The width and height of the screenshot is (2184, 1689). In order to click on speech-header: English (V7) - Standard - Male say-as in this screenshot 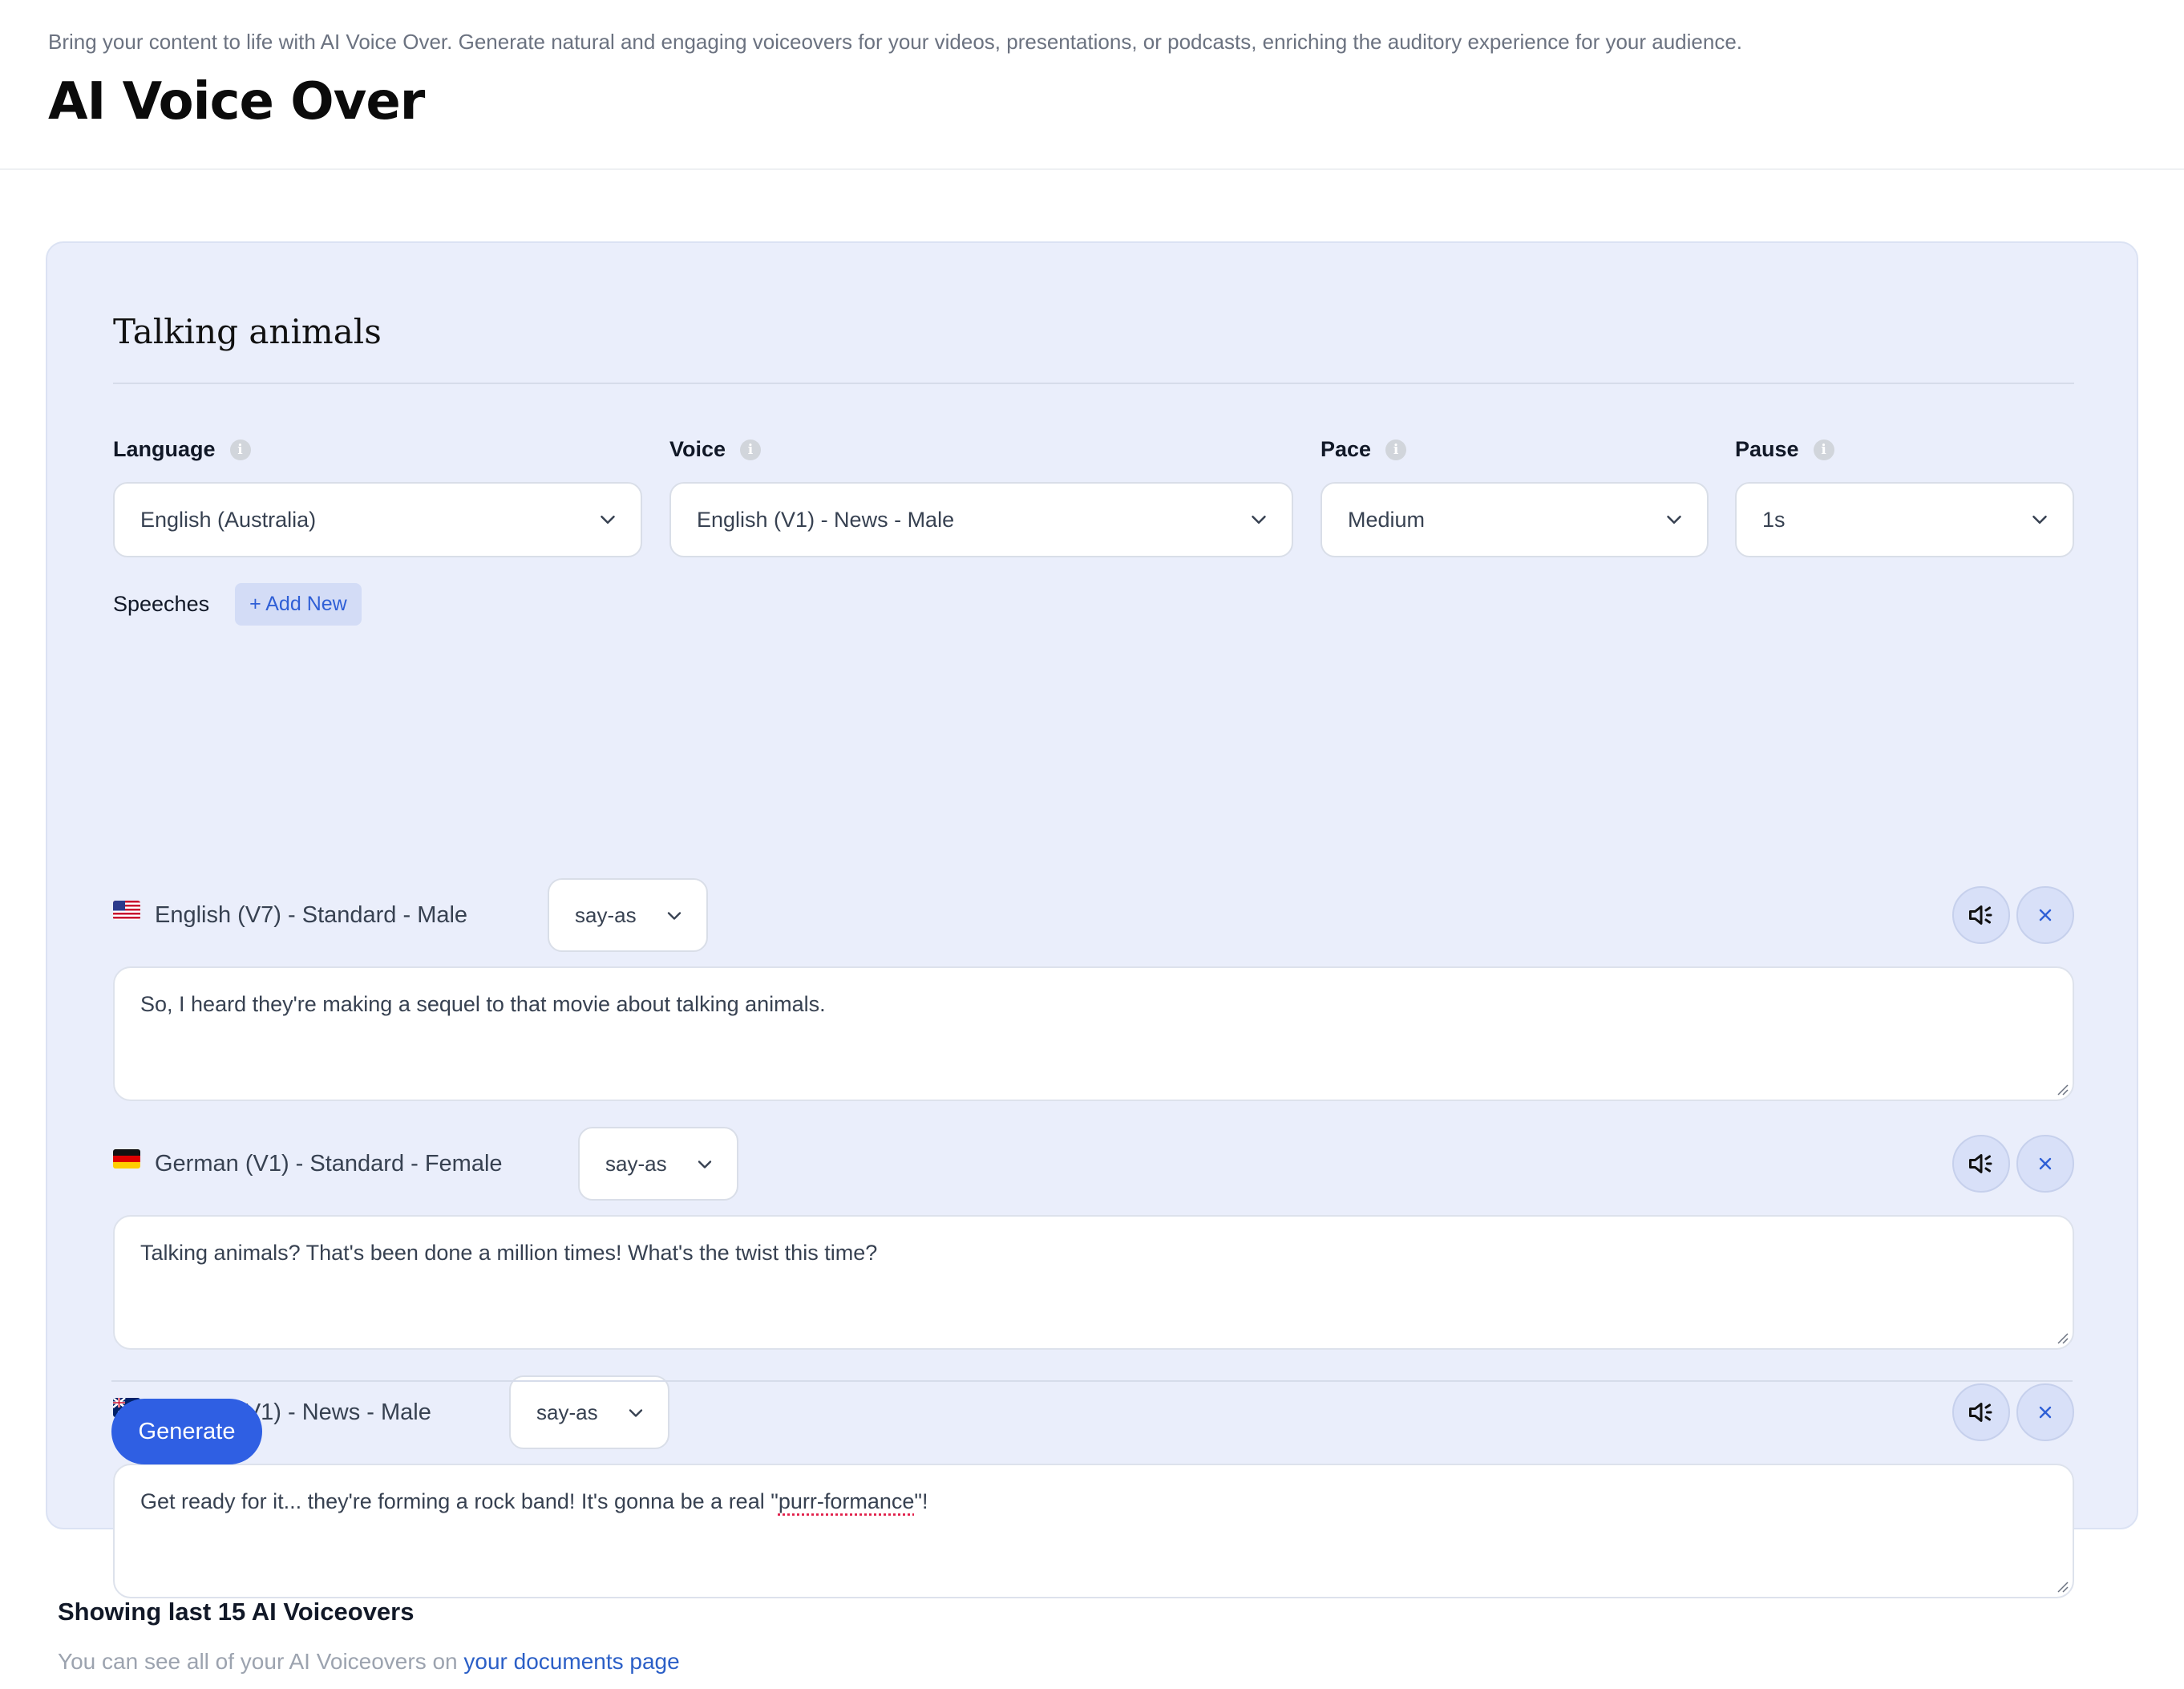, I will do `click(1093, 915)`.